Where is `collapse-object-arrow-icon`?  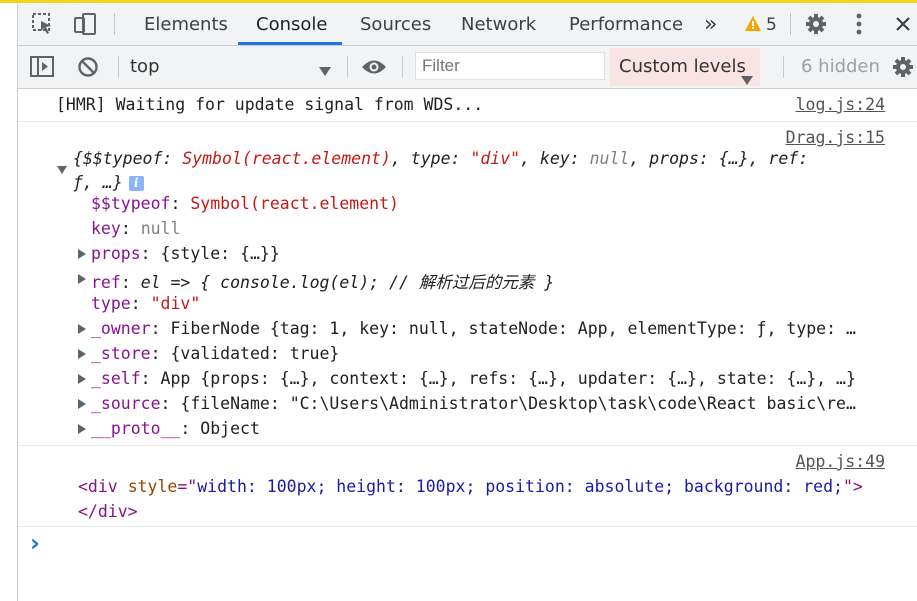
collapse-object-arrow-icon is located at coordinates (62, 170).